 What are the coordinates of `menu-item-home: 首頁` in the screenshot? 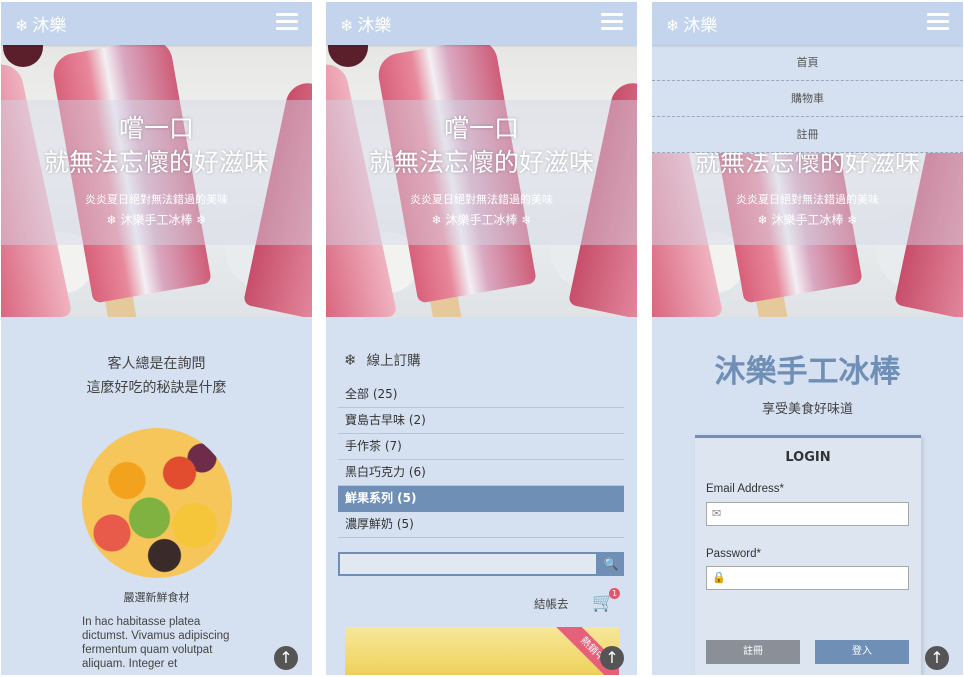 It's located at (807, 63).